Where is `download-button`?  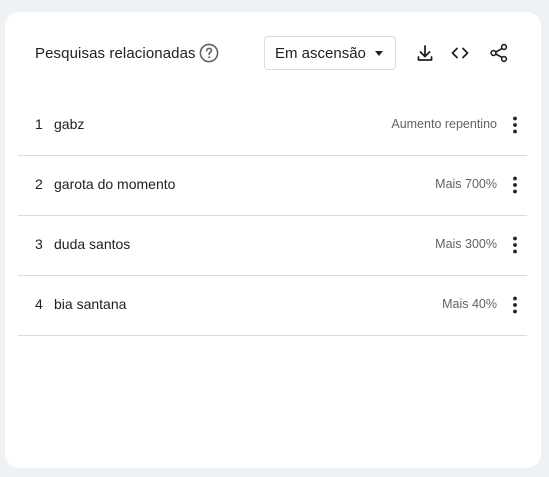 download-button is located at coordinates (425, 53).